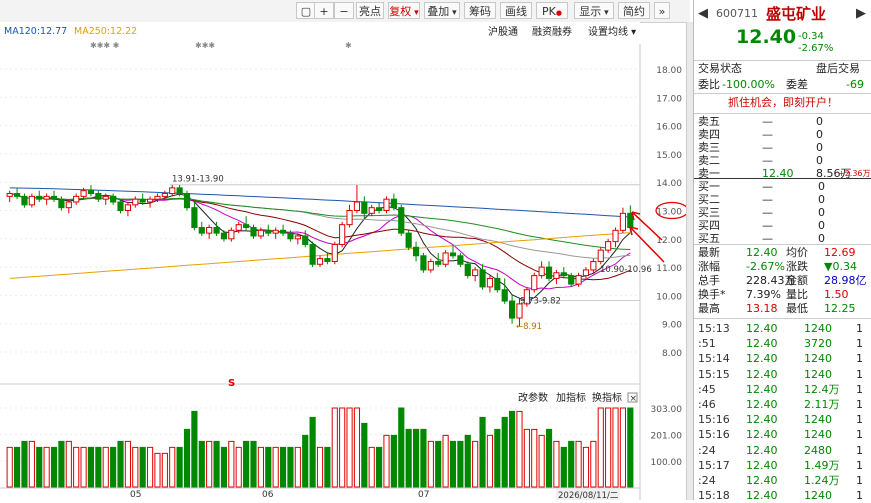  I want to click on open-account-ad: 抓住机会，即刻开户！, so click(782, 103).